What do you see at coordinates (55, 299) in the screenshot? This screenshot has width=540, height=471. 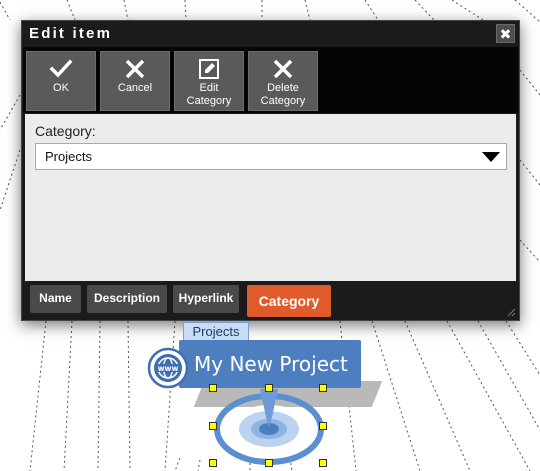 I see `tab-name: Name` at bounding box center [55, 299].